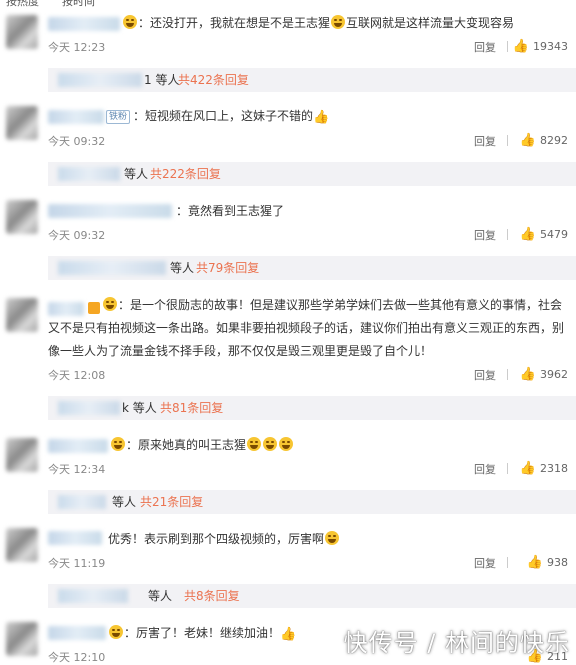  I want to click on timestamp: 今天 12:08, so click(77, 375).